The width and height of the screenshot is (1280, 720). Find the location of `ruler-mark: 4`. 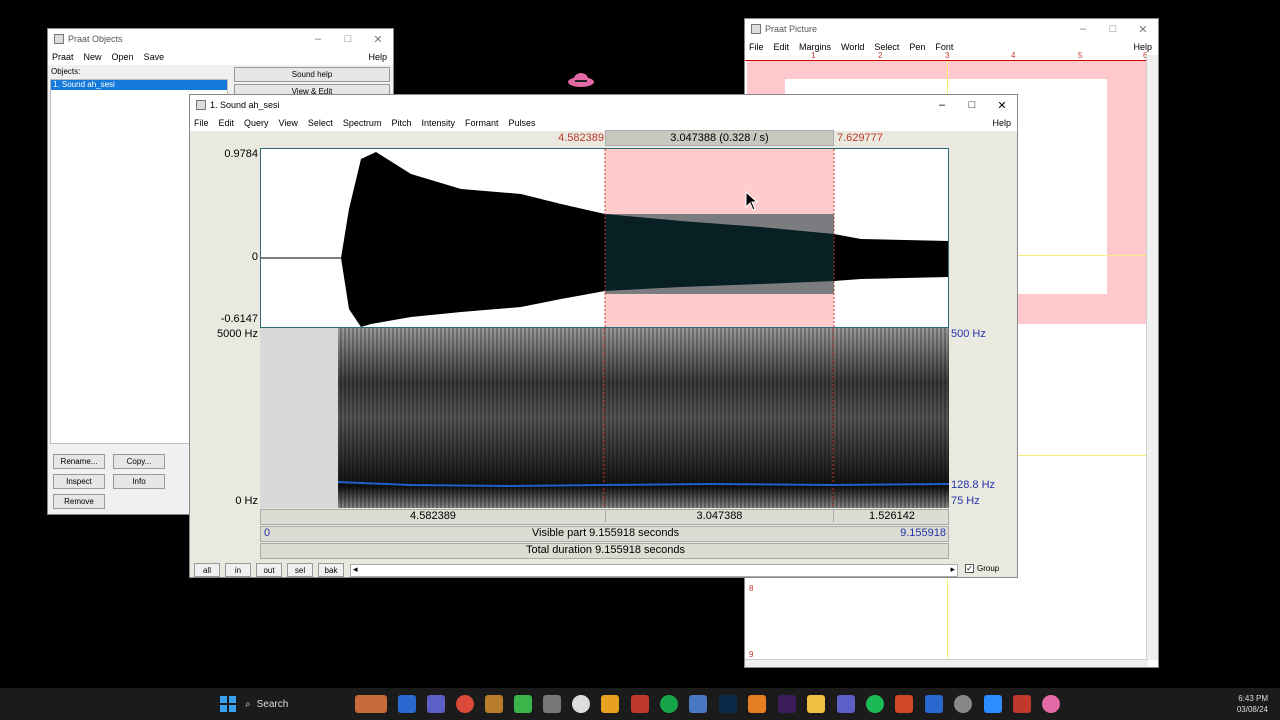

ruler-mark: 4 is located at coordinates (1013, 55).